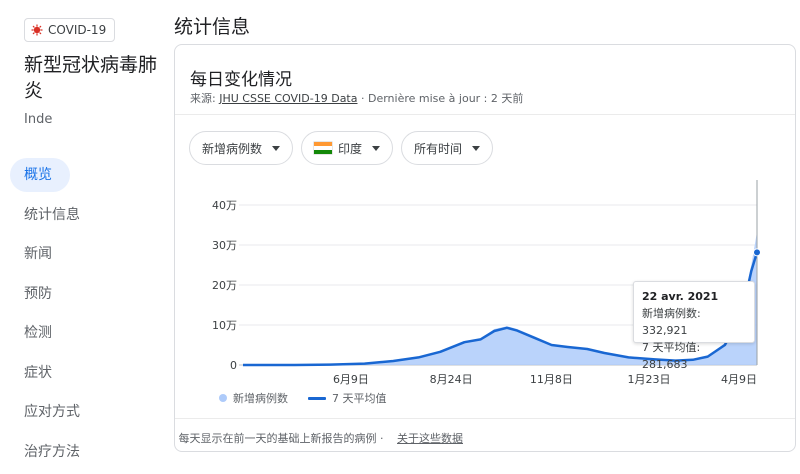  I want to click on nav-item-statistics: 统计信息, so click(85, 215).